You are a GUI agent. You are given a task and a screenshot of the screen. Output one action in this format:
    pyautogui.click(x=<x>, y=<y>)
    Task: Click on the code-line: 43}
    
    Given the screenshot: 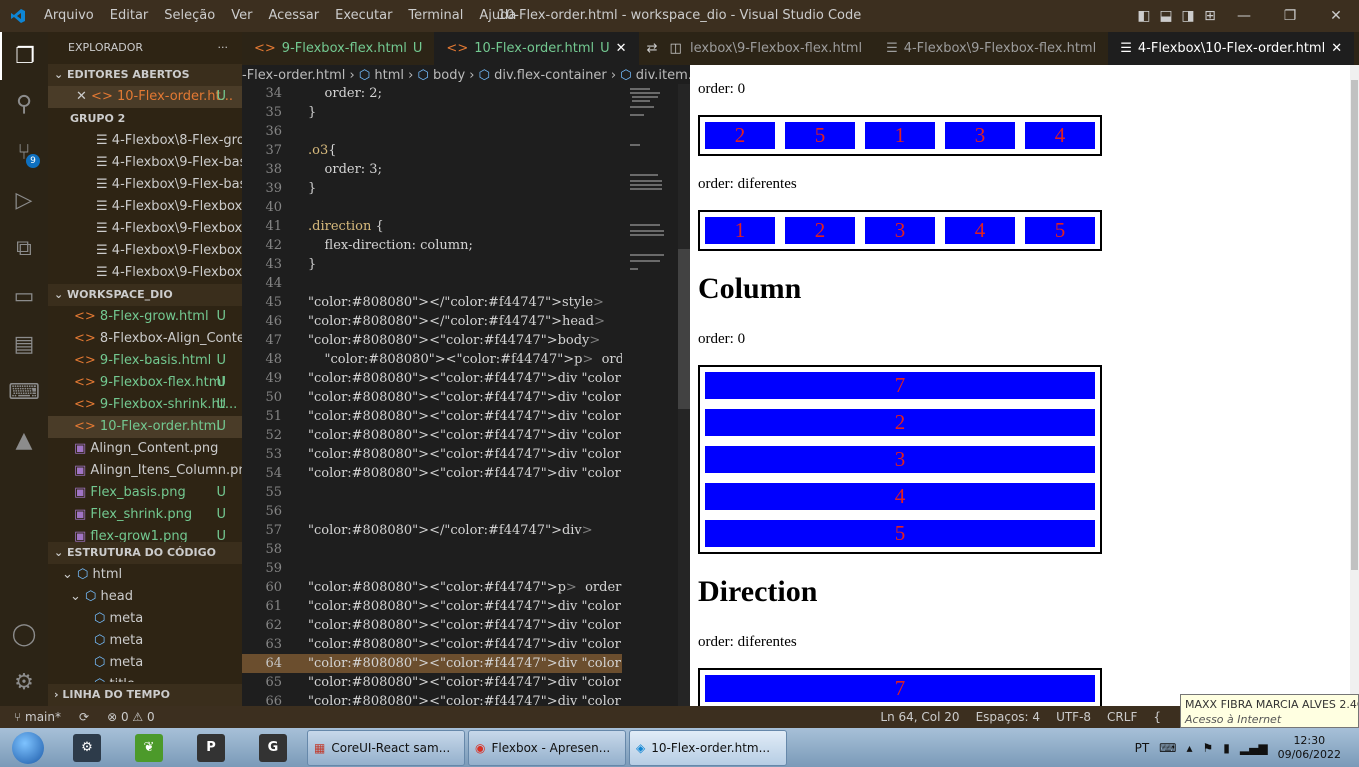 What is the action you would take?
    pyautogui.click(x=432, y=264)
    